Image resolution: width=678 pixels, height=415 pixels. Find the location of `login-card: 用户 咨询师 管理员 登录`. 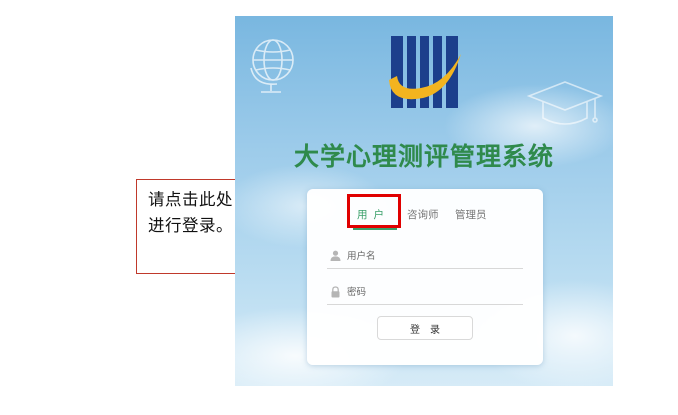

login-card: 用户 咨询师 管理员 登录 is located at coordinates (425, 277).